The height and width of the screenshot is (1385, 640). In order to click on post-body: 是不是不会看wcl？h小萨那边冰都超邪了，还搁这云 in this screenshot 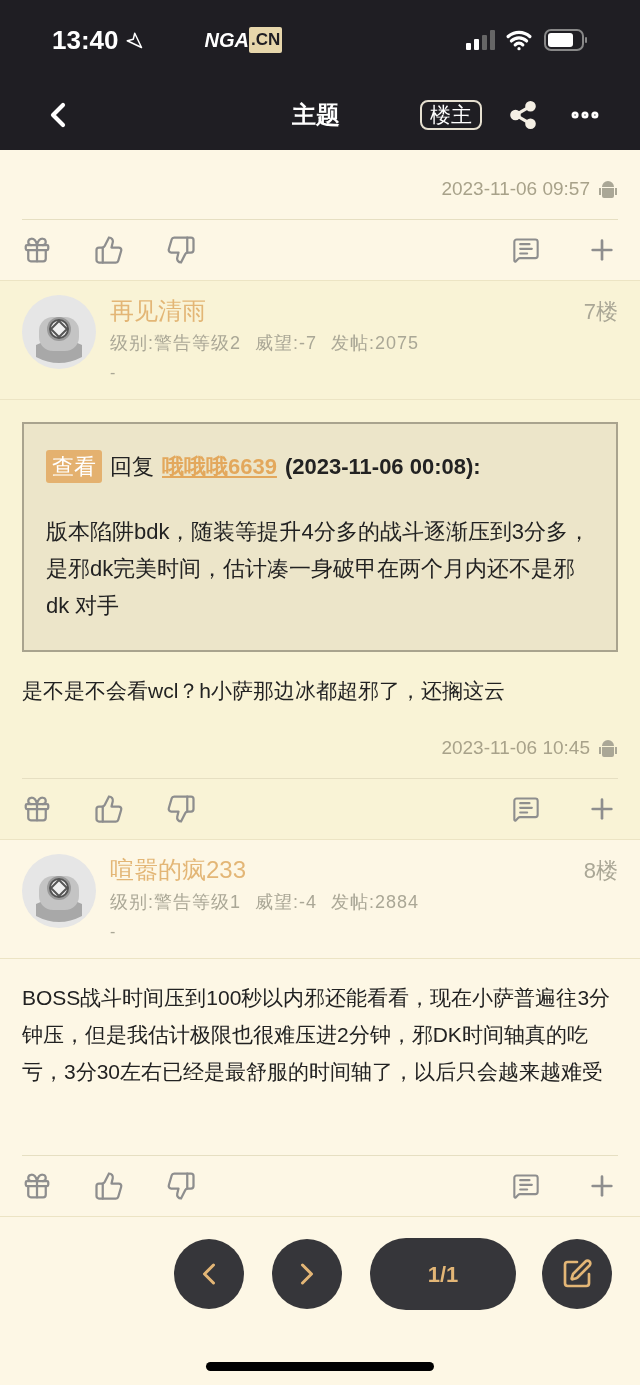, I will do `click(263, 691)`.